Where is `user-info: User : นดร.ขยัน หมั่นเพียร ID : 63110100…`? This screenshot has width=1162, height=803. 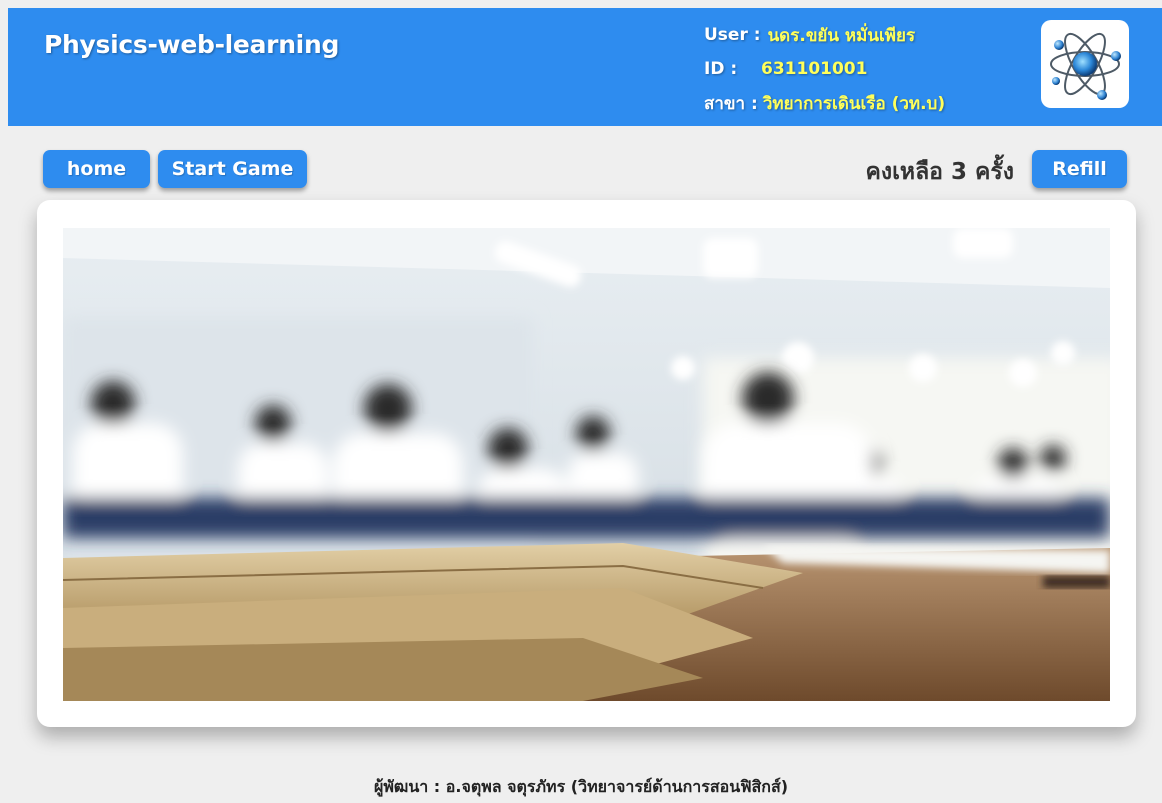
user-info: User : นดร.ขยัน หมั่นเพียร ID : 63110100… is located at coordinates (824, 69).